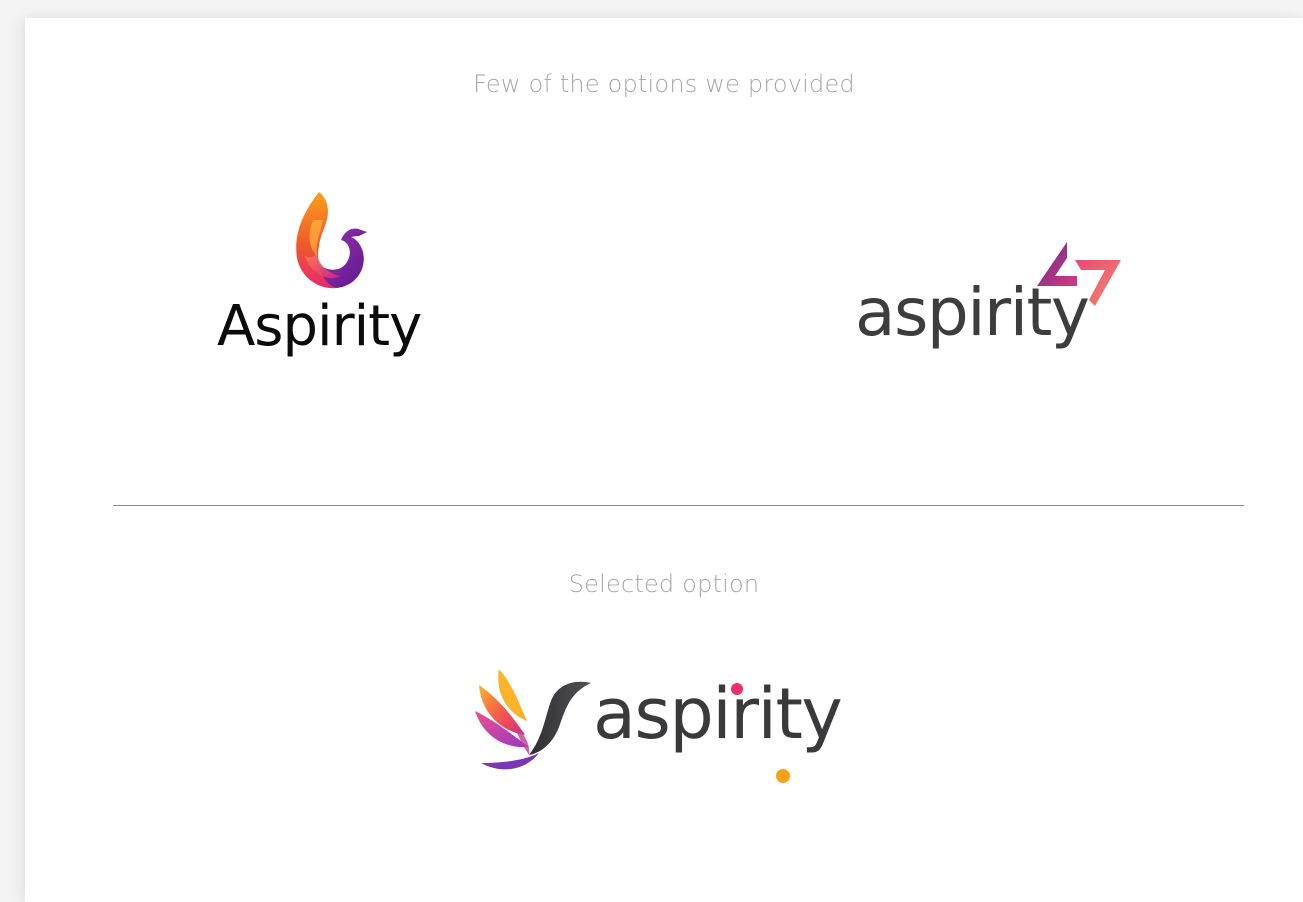  What do you see at coordinates (783, 776) in the screenshot?
I see `accent-dot-orange` at bounding box center [783, 776].